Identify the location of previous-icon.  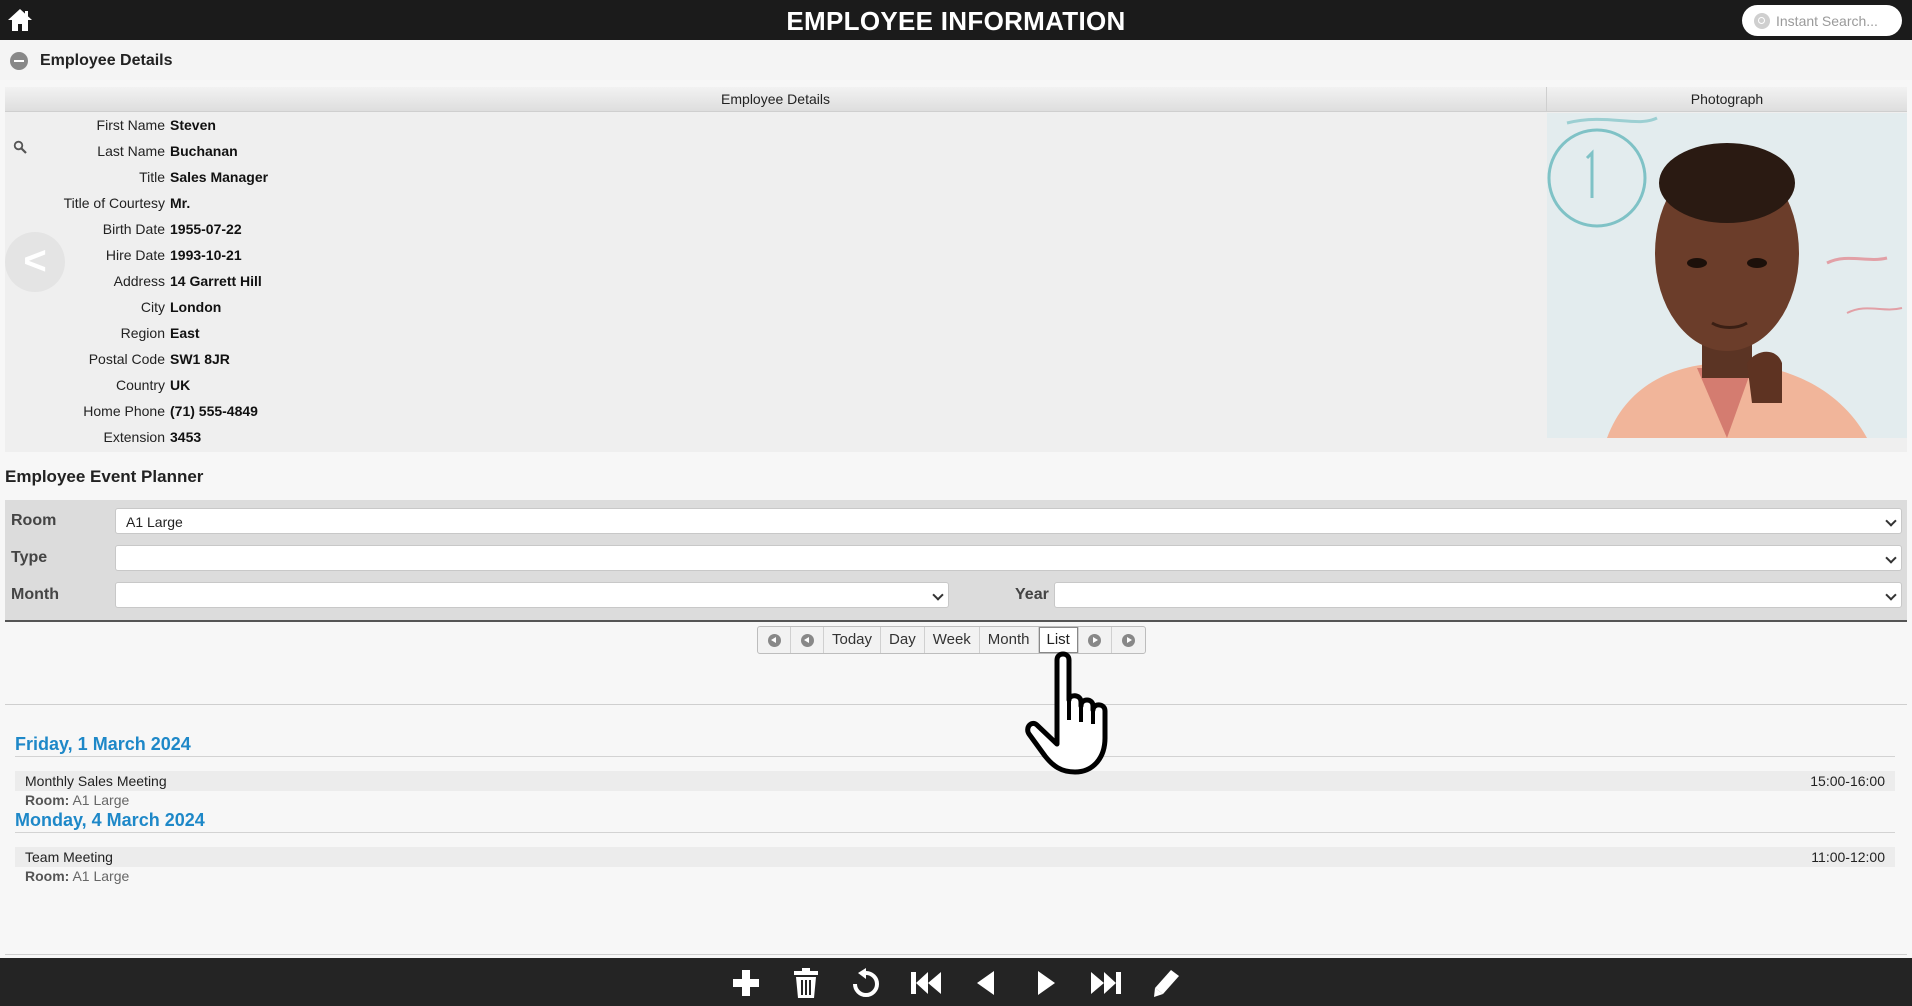
(986, 983).